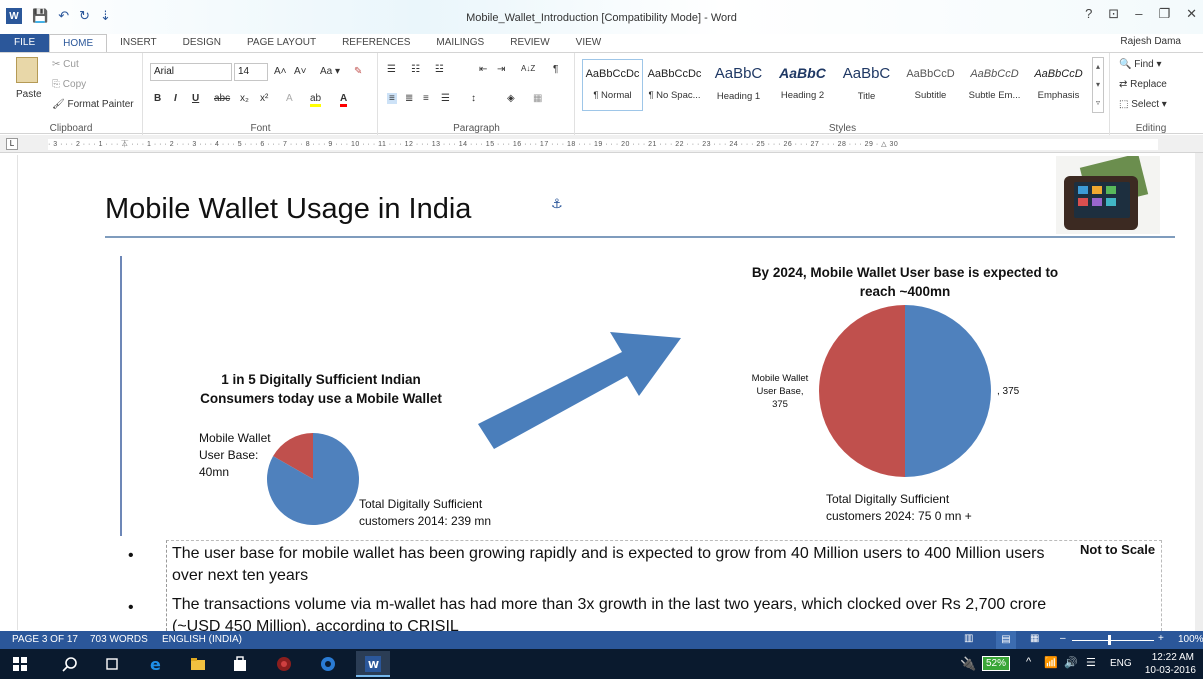 Image resolution: width=1203 pixels, height=679 pixels. What do you see at coordinates (1161, 638) in the screenshot?
I see `zoom-in-button: +` at bounding box center [1161, 638].